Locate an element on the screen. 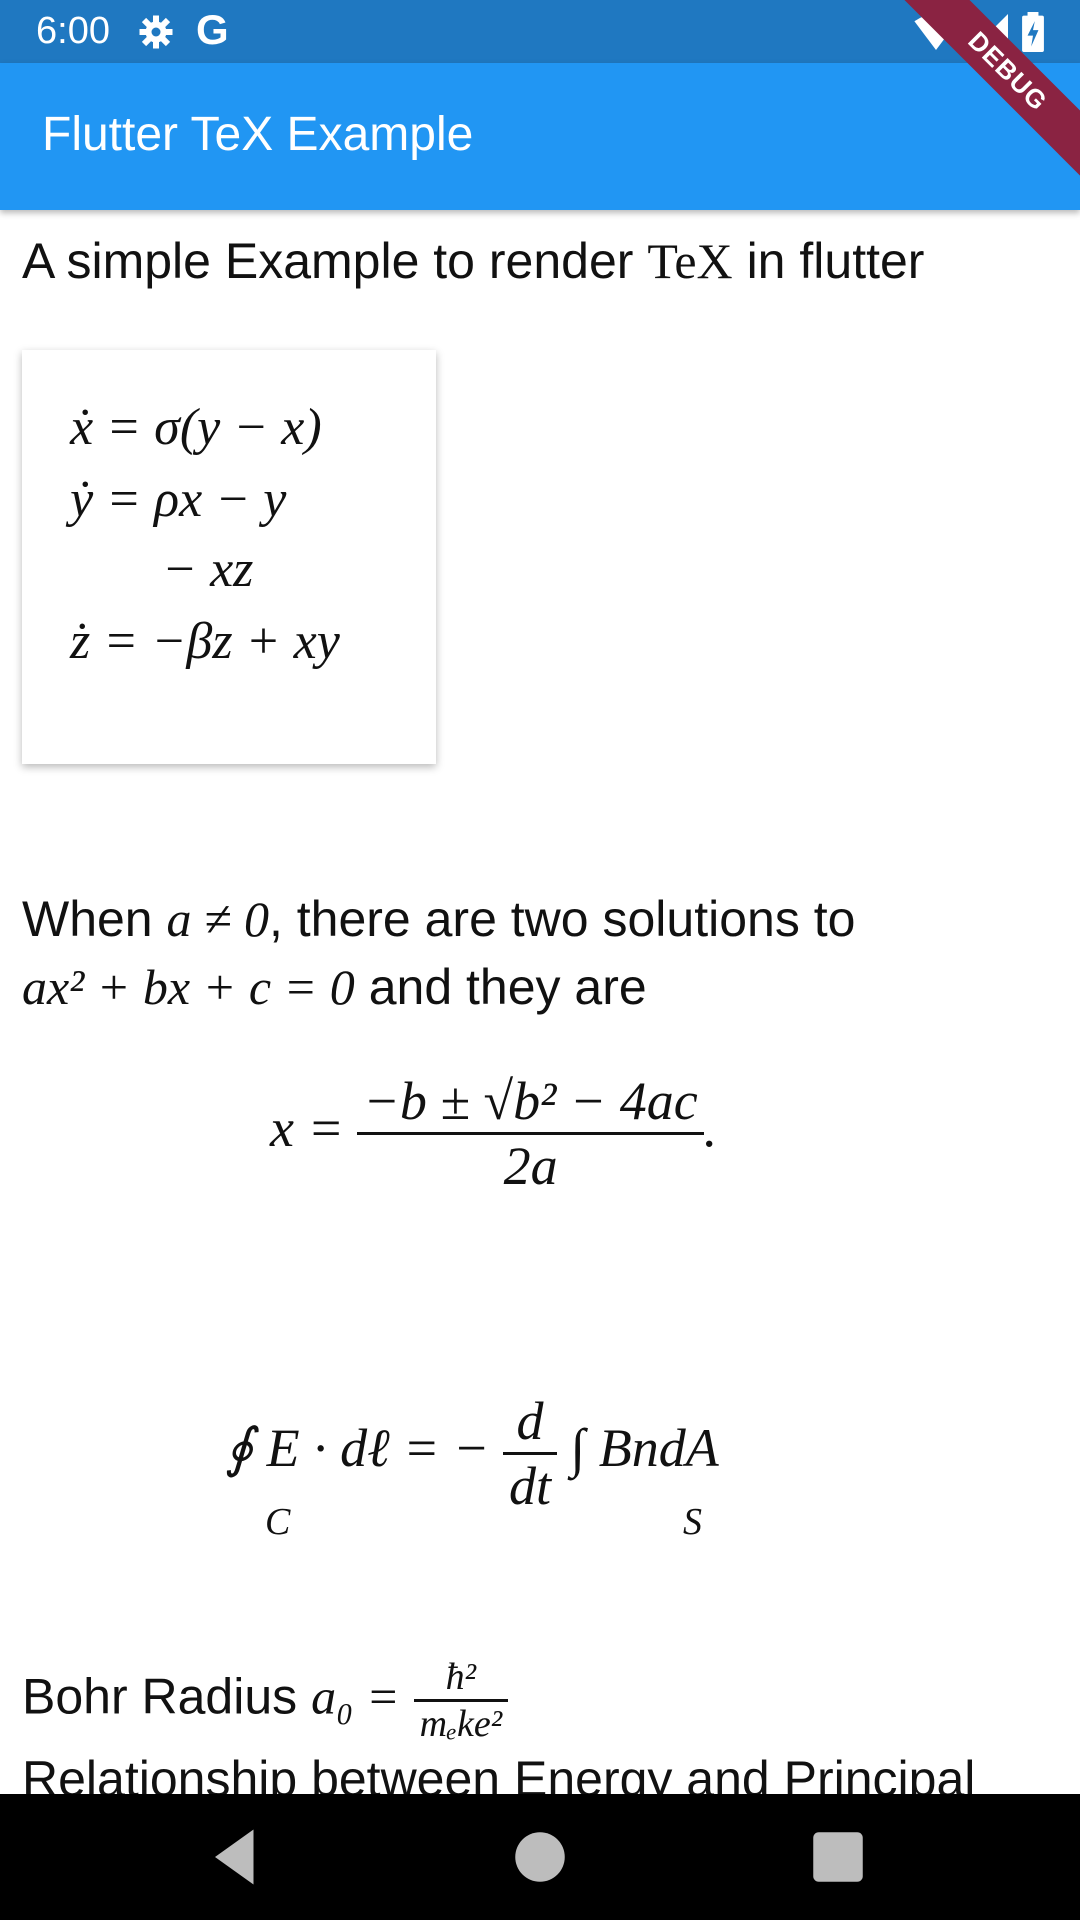 The height and width of the screenshot is (1920, 1080). maxwell-rhs: ∫ BndA is located at coordinates (644, 1447).